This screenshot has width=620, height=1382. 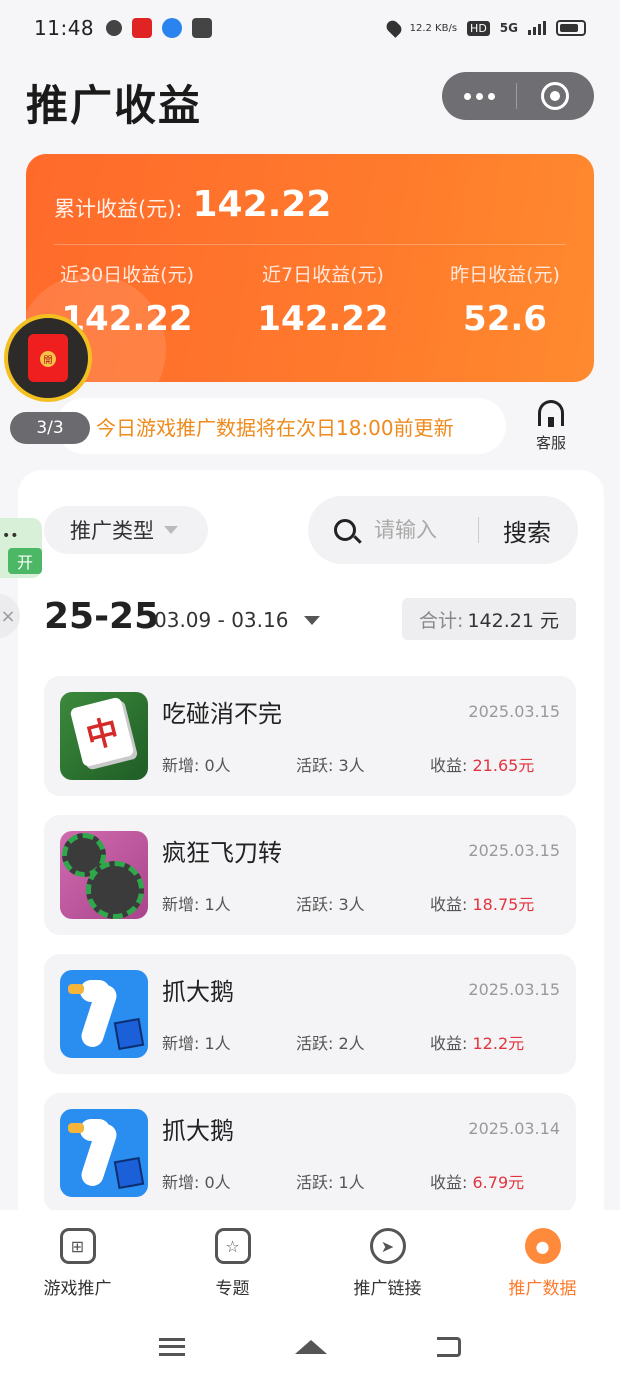 I want to click on total-sum-value: 142.21 元, so click(x=513, y=620).